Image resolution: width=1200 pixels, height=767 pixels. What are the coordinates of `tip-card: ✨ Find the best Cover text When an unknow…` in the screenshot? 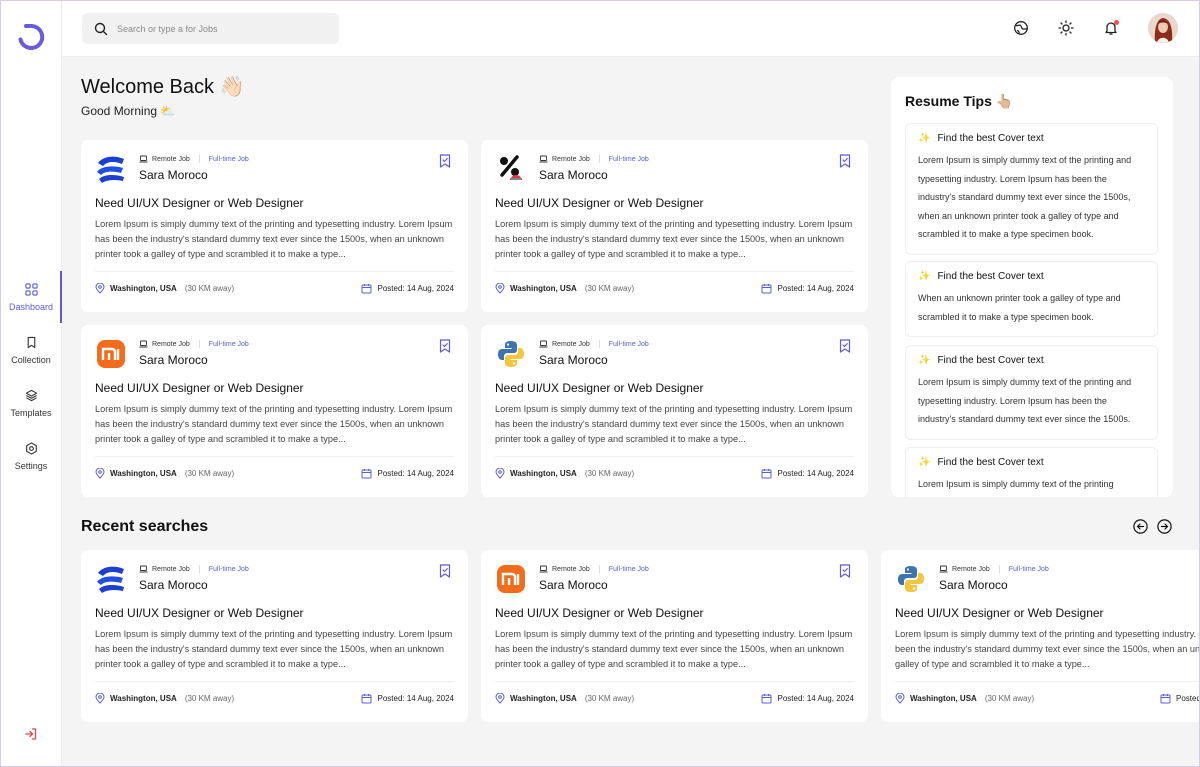 It's located at (1031, 299).